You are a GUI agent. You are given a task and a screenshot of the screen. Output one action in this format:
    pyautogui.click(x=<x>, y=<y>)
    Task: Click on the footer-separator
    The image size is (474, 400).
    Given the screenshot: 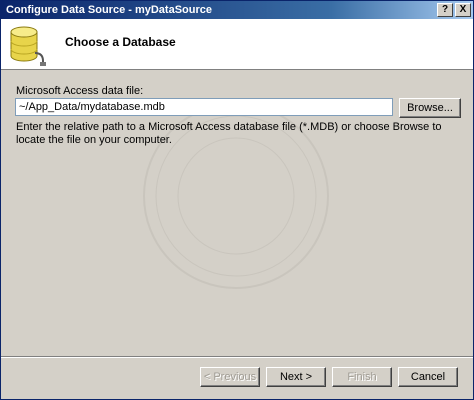 What is the action you would take?
    pyautogui.click(x=237, y=357)
    